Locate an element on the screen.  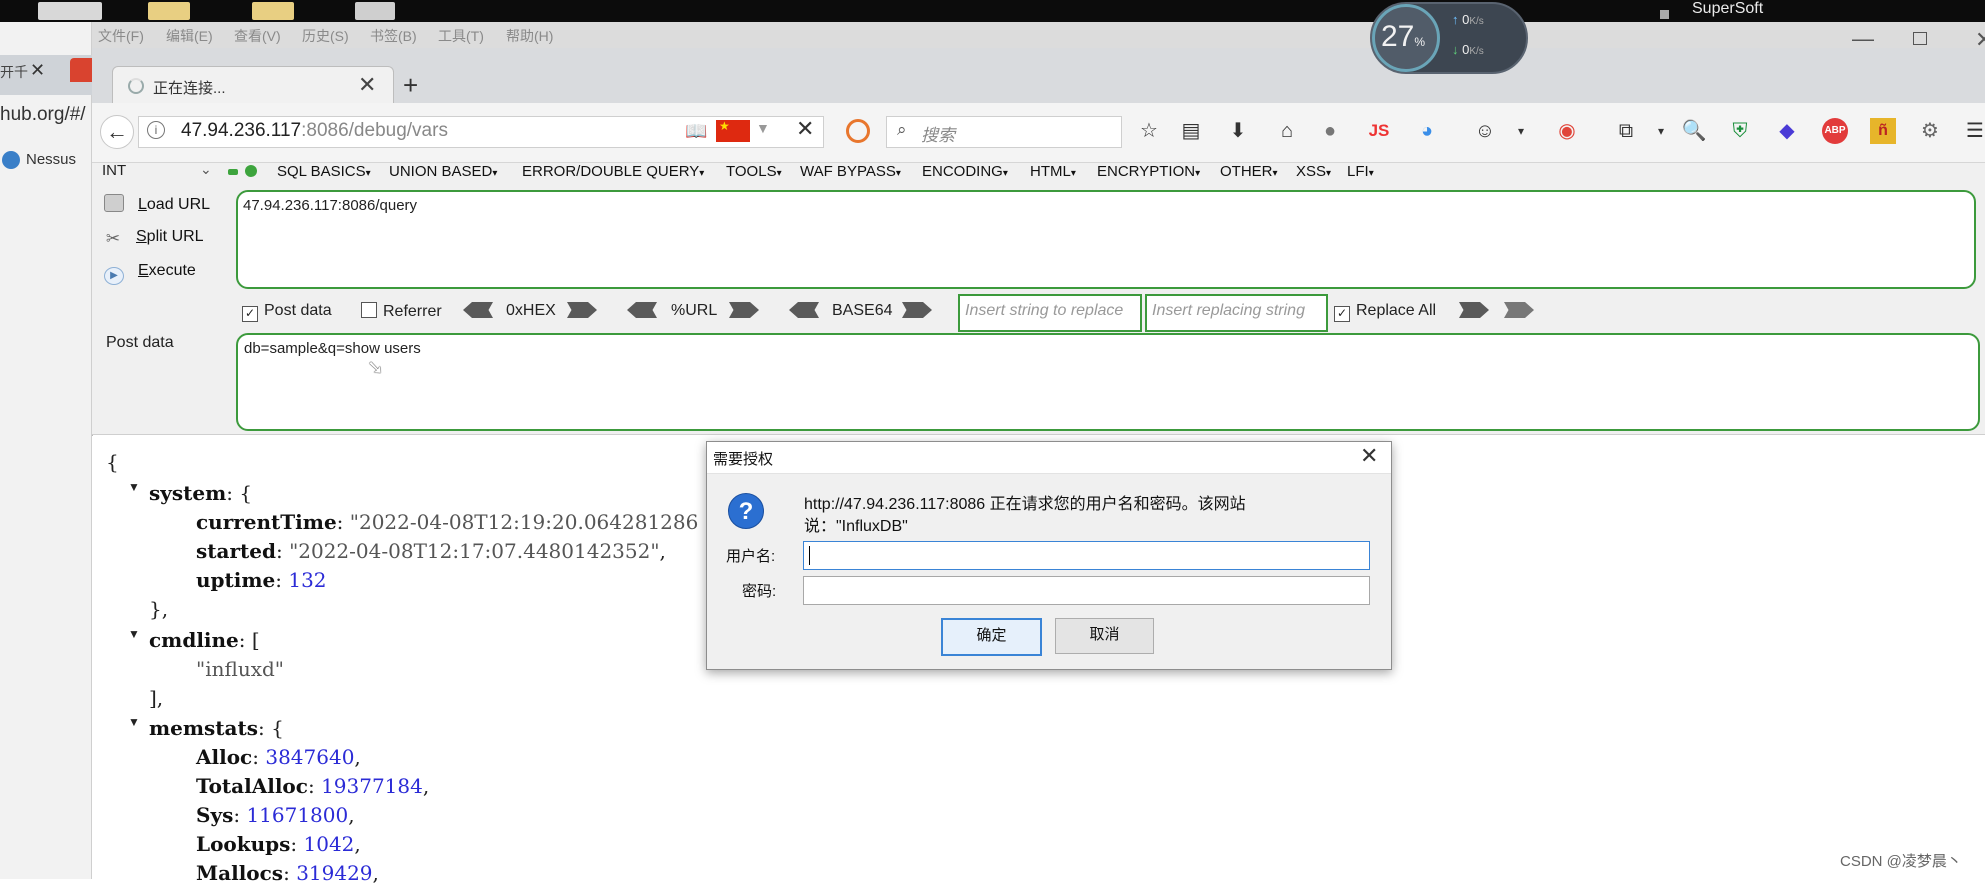
url-textarea is located at coordinates (1106, 239).